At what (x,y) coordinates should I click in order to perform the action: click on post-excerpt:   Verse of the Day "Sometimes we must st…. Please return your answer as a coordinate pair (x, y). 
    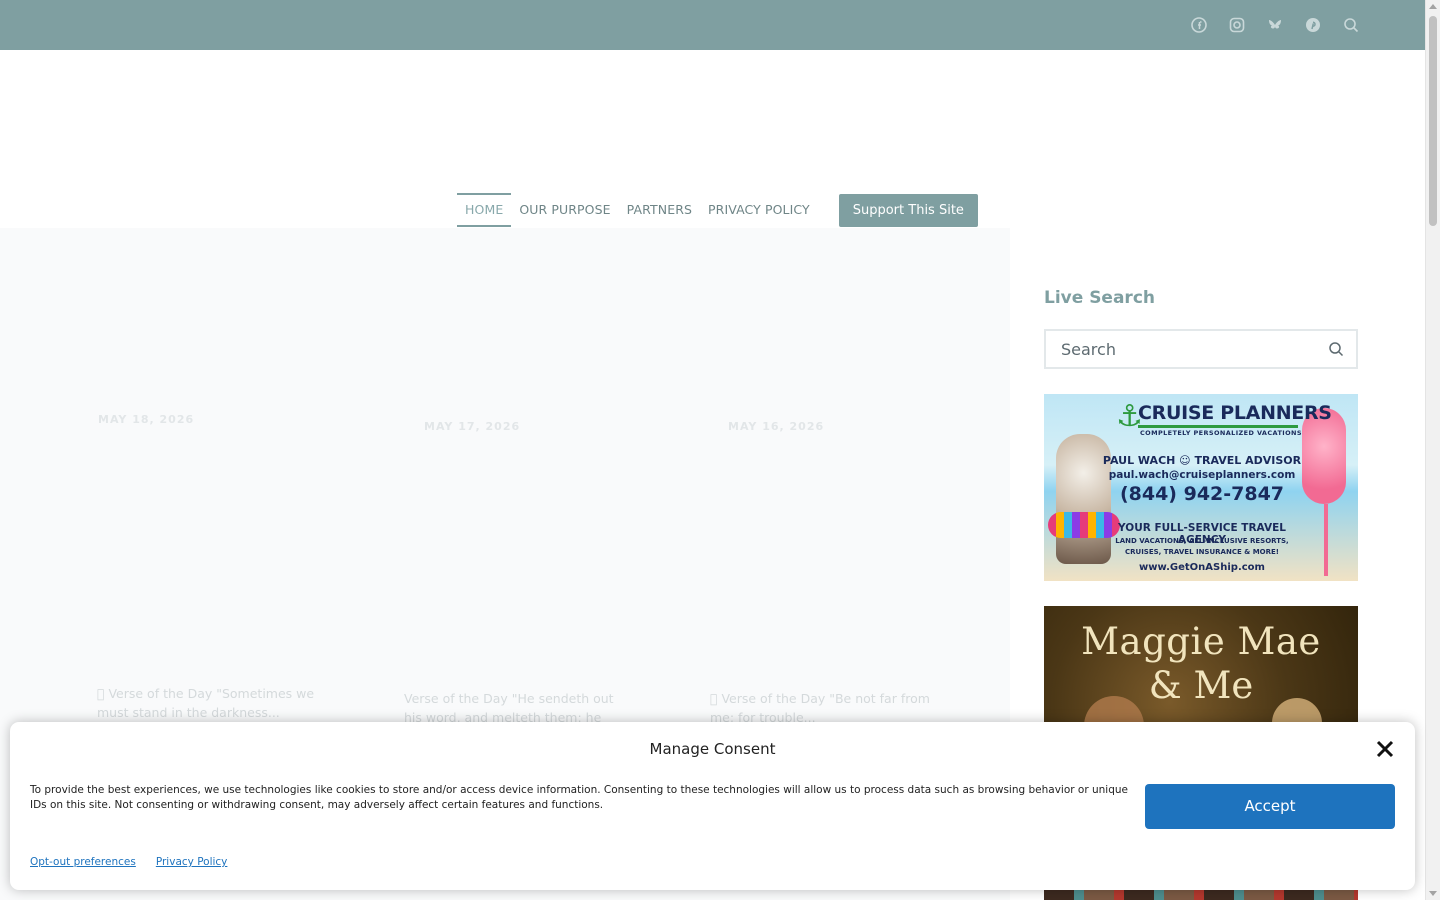
    Looking at the image, I should click on (212, 703).